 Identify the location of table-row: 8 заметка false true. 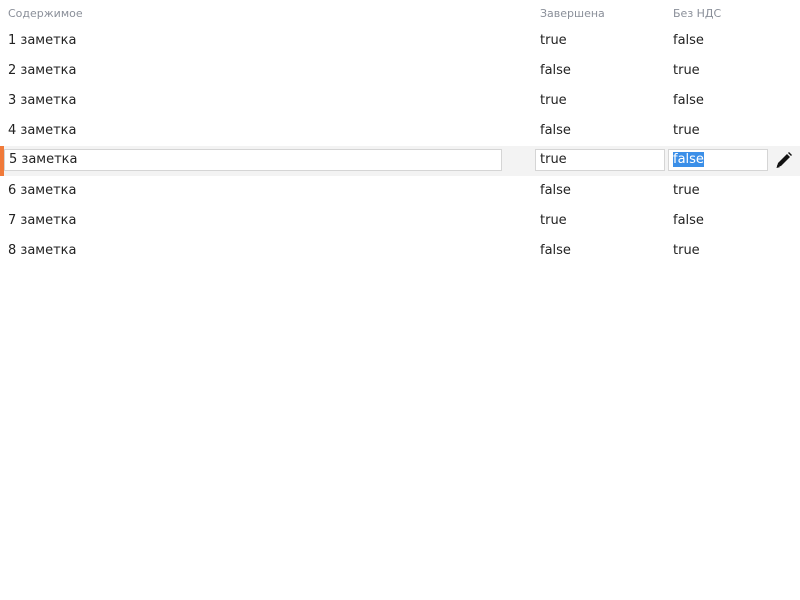
(400, 251).